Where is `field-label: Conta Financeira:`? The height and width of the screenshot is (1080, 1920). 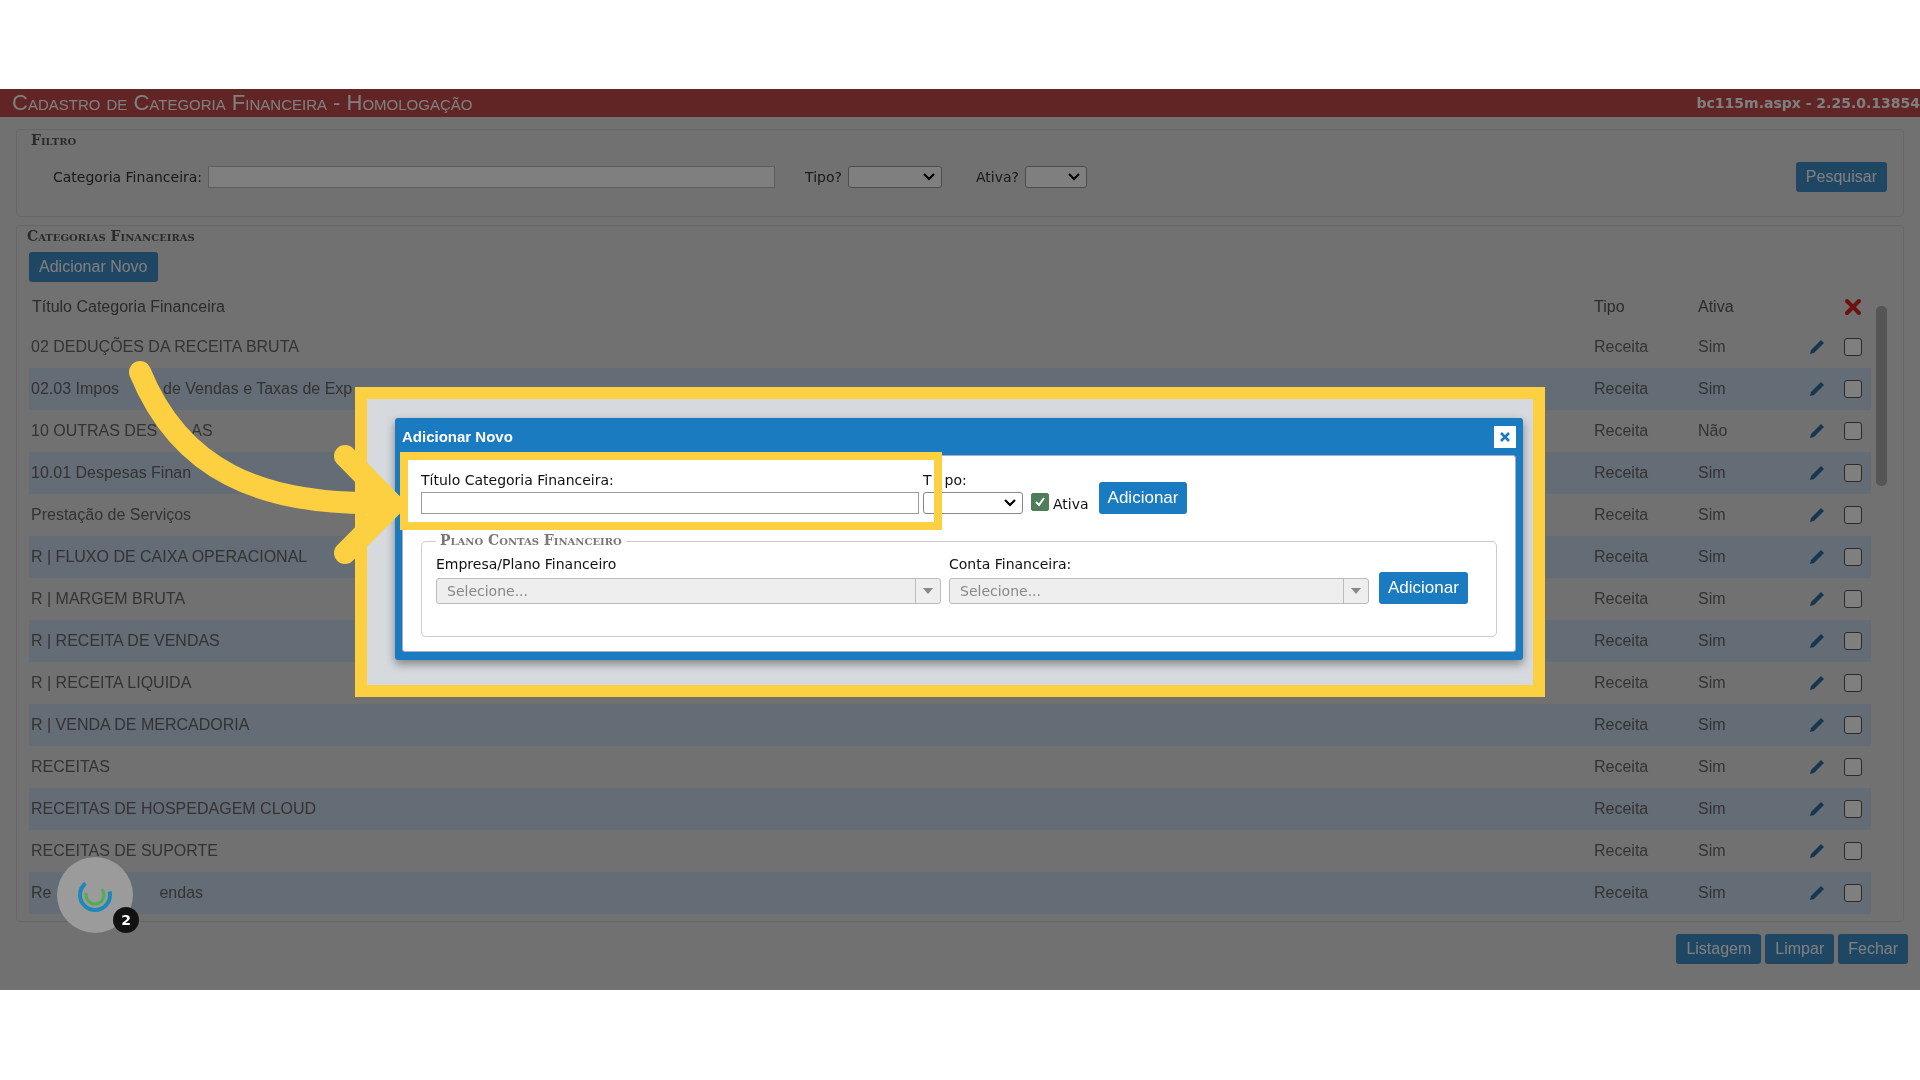 field-label: Conta Financeira: is located at coordinates (1011, 564).